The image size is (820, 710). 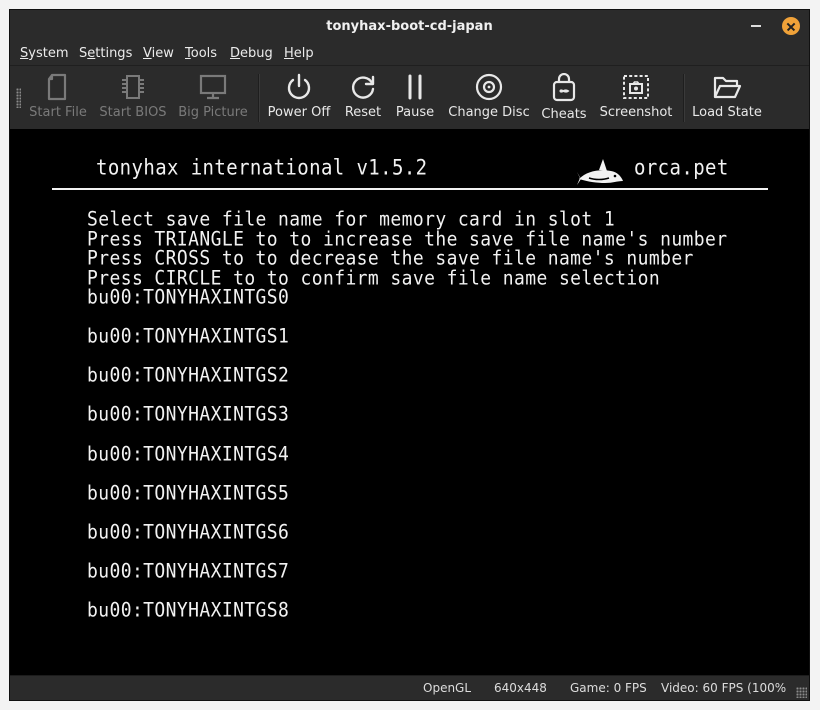 I want to click on game-header-site: orca.pet, so click(x=681, y=168).